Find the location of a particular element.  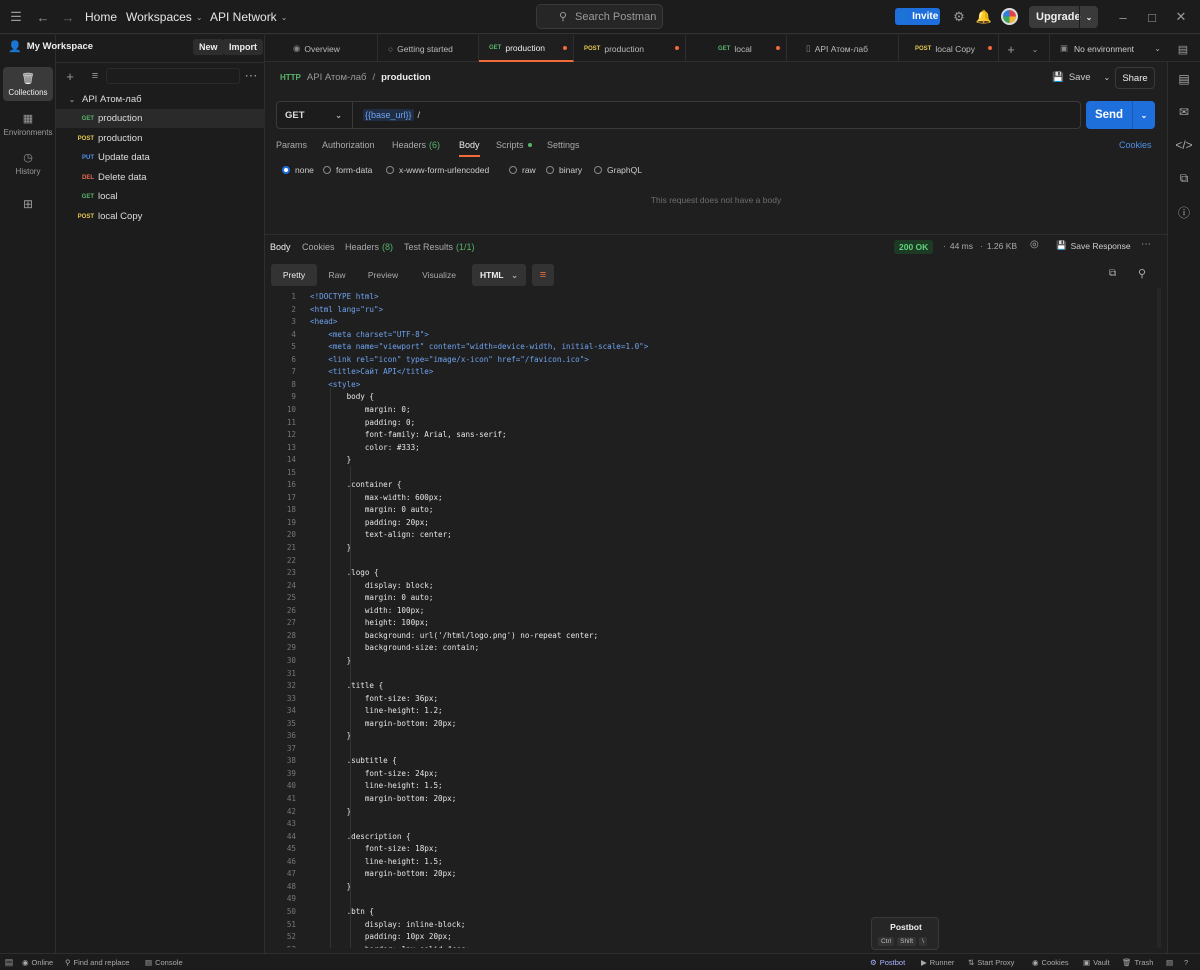

radio-none: none is located at coordinates (298, 170).